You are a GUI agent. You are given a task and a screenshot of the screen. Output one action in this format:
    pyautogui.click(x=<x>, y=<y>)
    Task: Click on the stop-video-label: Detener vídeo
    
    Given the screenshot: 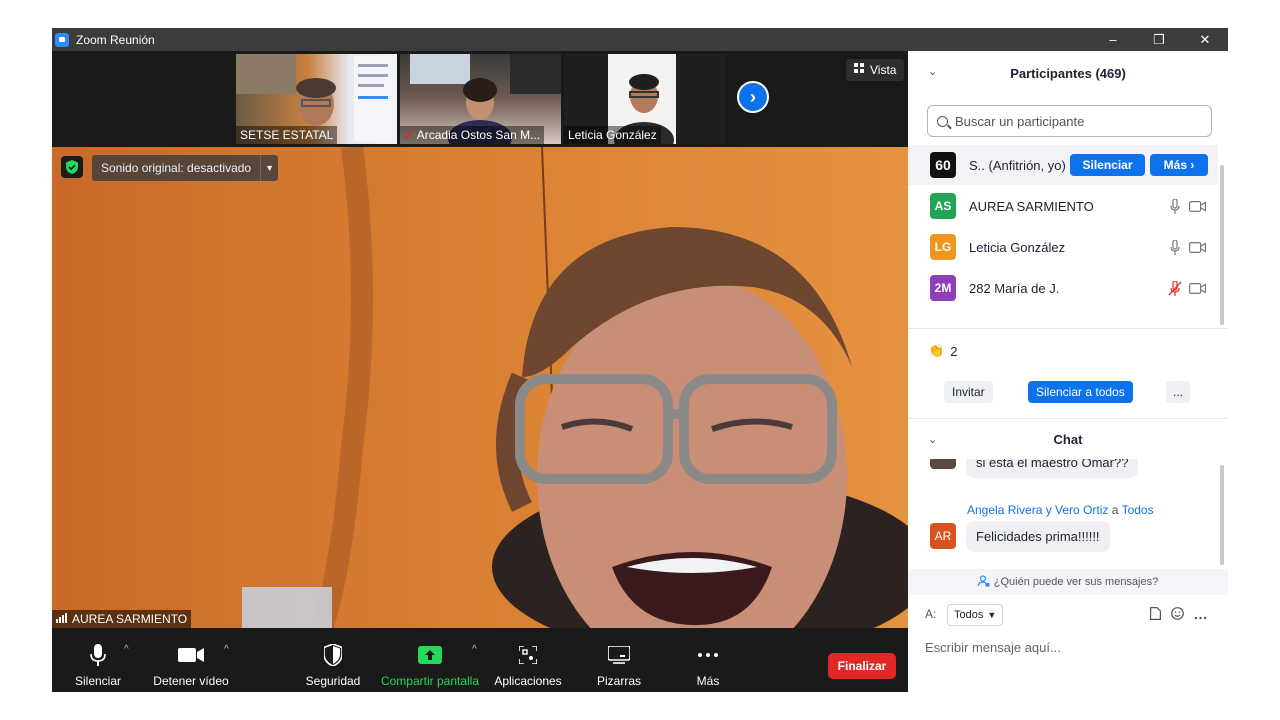 What is the action you would take?
    pyautogui.click(x=191, y=681)
    